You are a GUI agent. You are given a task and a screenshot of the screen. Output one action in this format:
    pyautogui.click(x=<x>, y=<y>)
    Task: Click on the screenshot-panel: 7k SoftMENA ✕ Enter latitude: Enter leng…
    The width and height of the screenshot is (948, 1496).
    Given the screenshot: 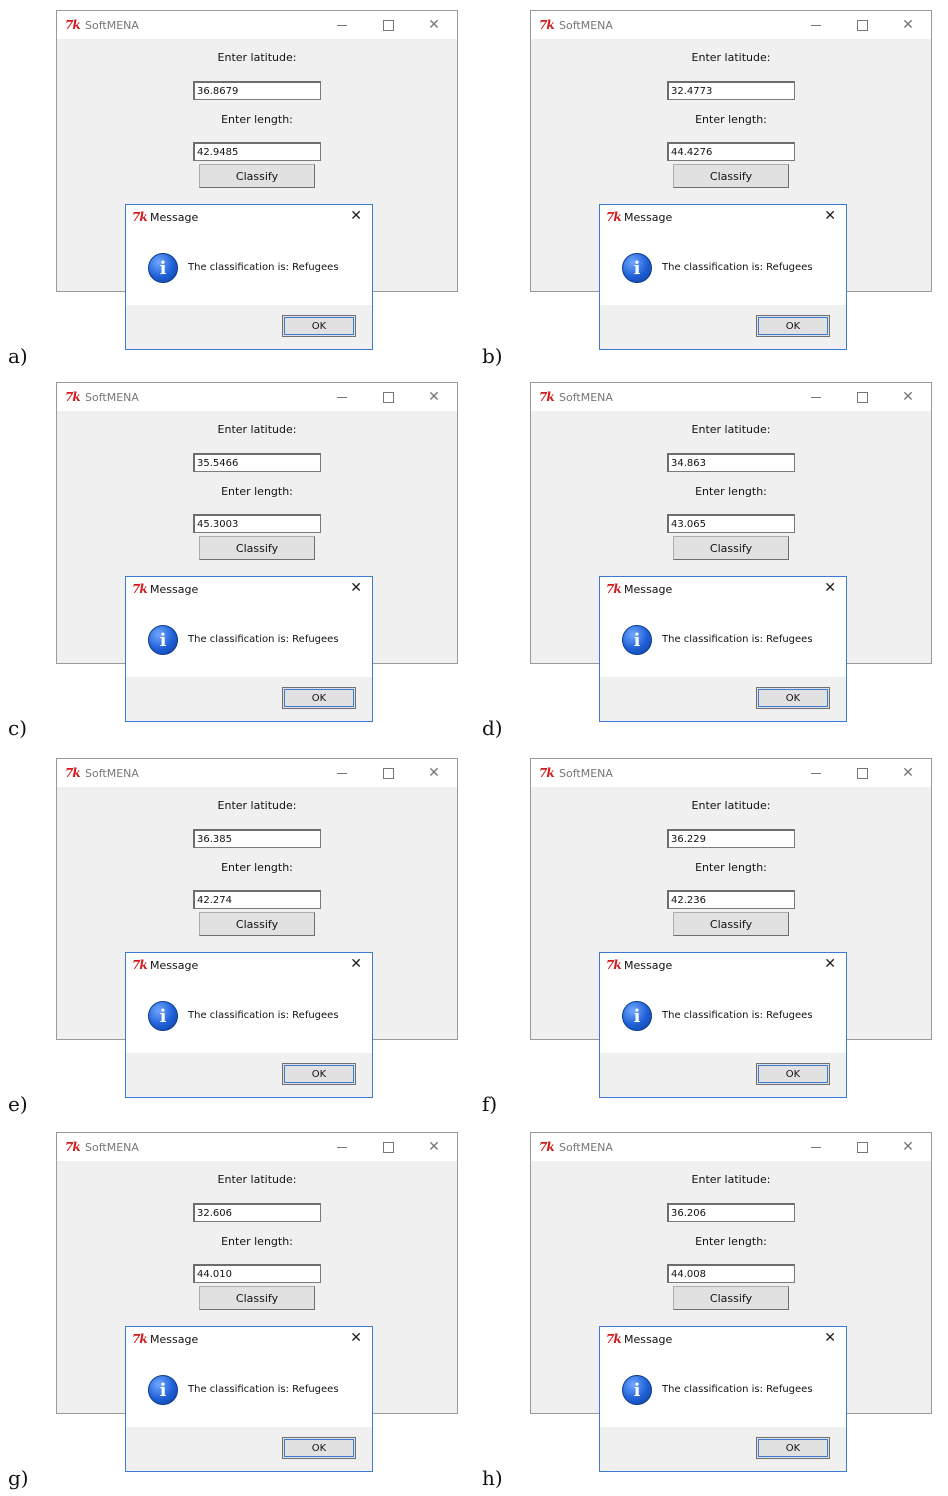 What is the action you would take?
    pyautogui.click(x=237, y=559)
    